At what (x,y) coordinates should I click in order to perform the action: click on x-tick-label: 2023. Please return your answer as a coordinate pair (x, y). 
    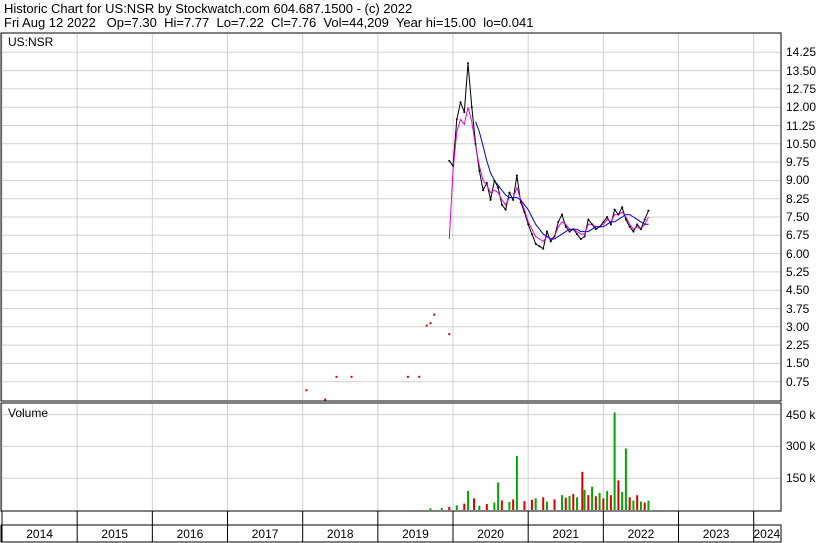
    Looking at the image, I should click on (716, 534).